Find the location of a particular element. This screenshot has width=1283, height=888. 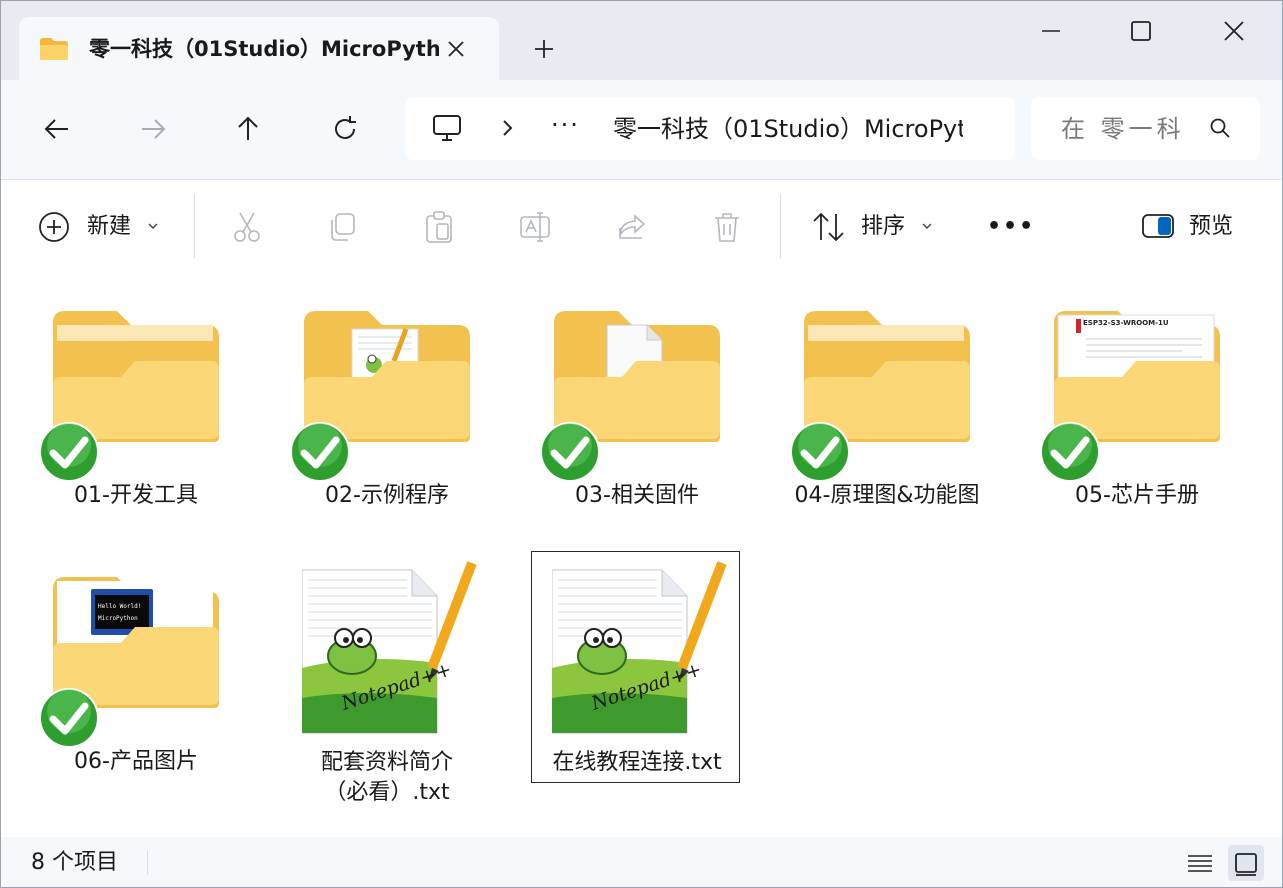

folder-item: 04-原理图&功能图 is located at coordinates (887, 429).